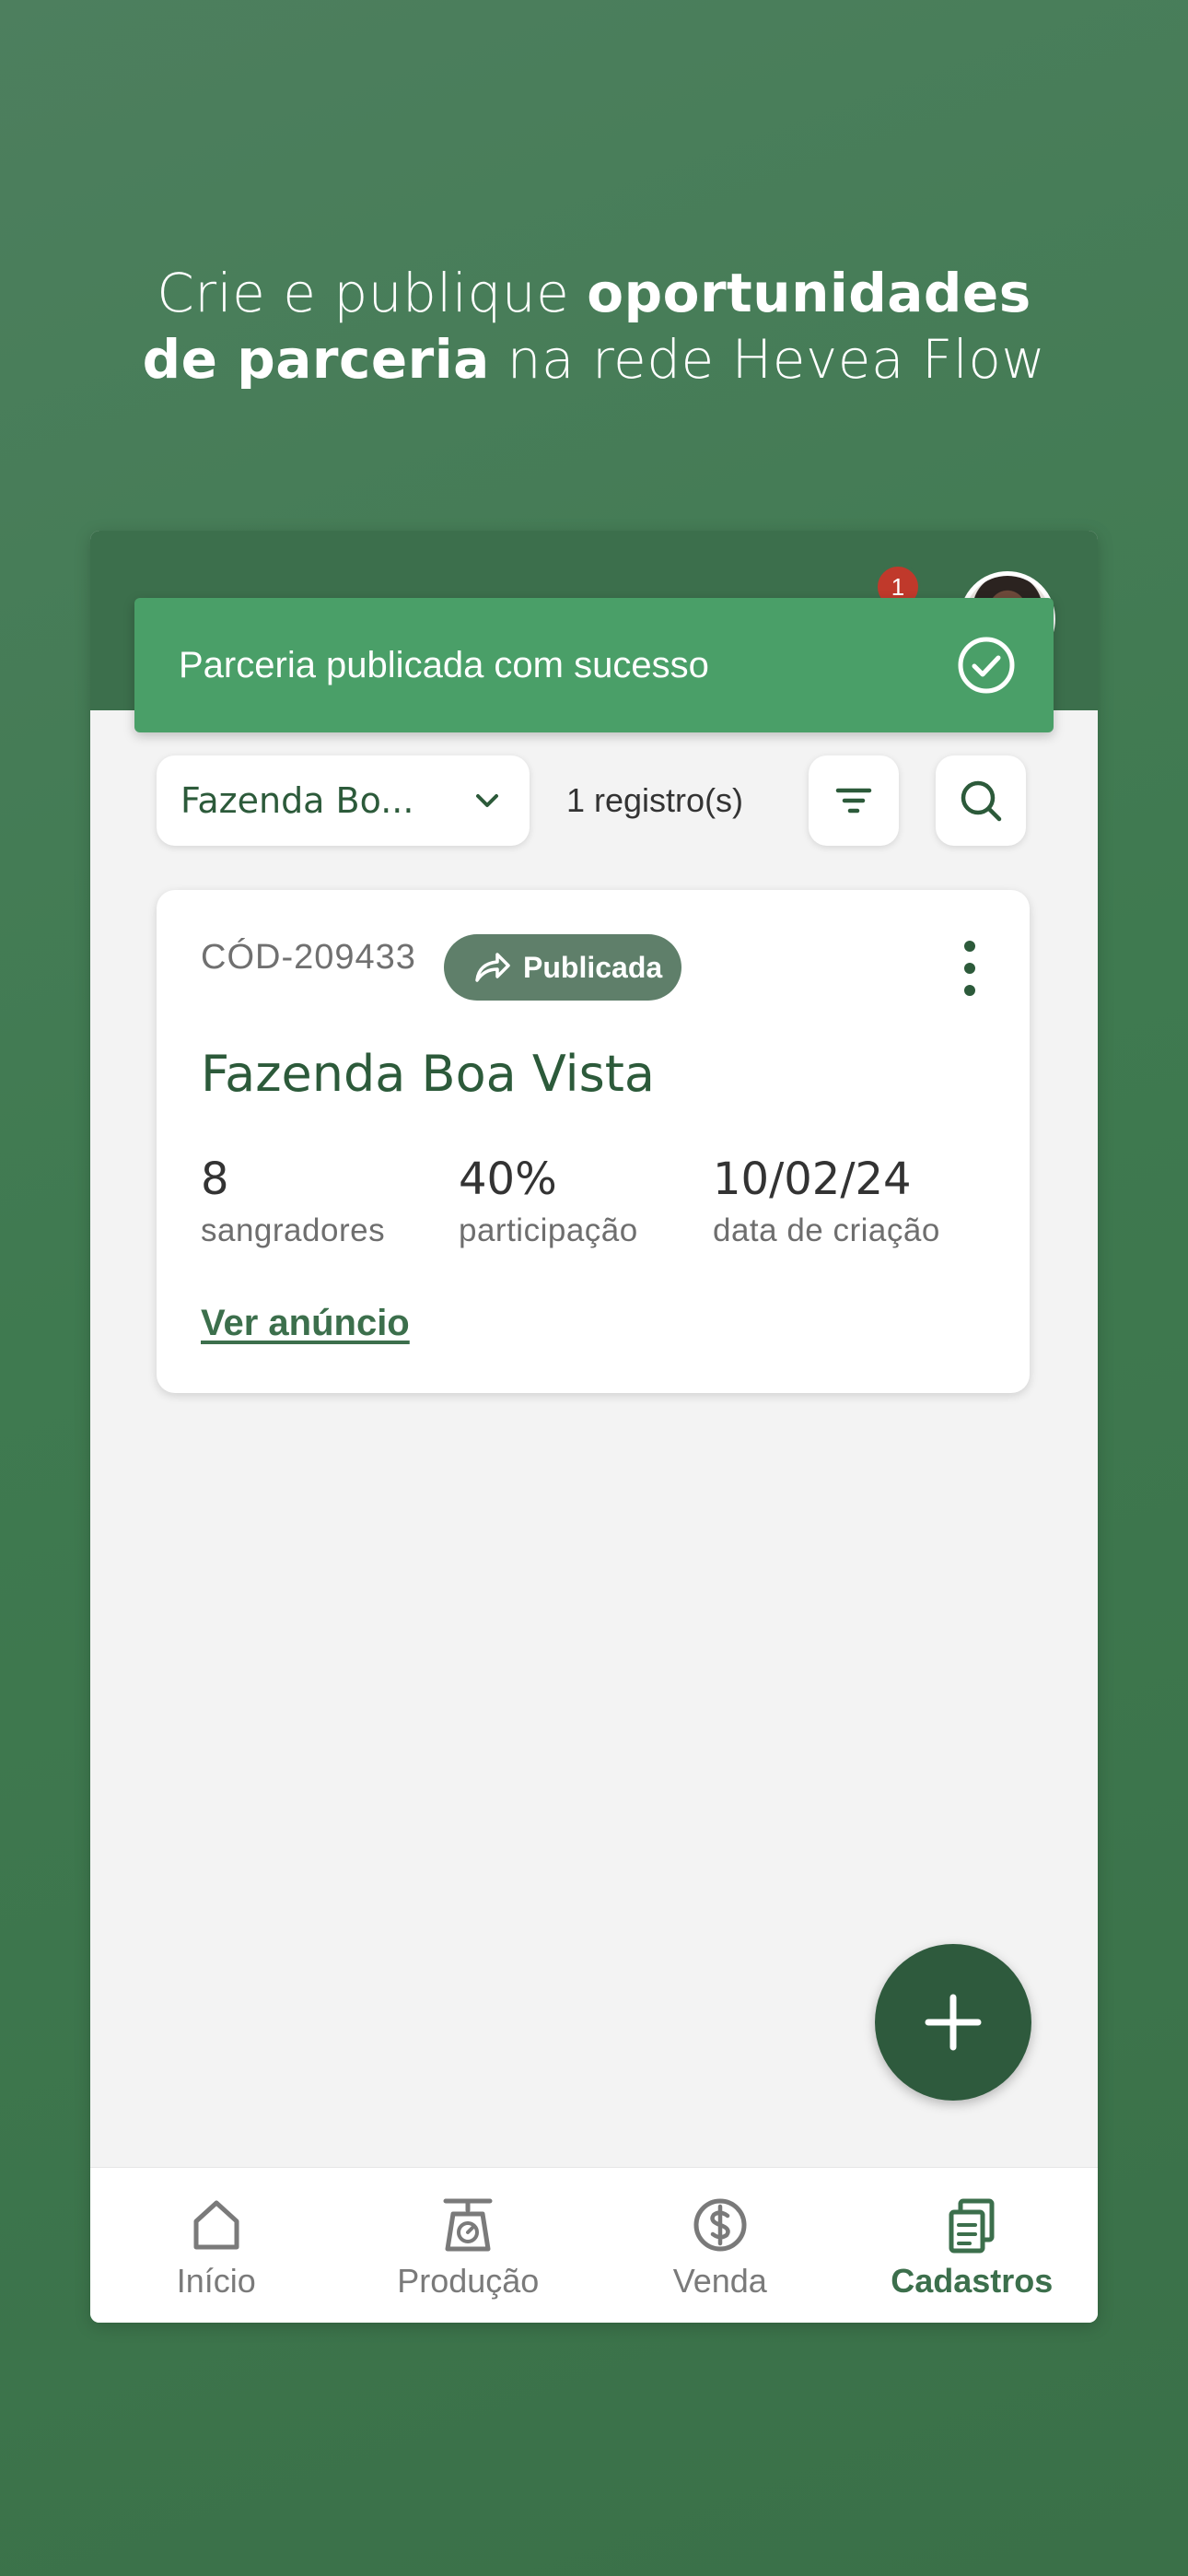  I want to click on nav-item-inicio: Início, so click(216, 2245).